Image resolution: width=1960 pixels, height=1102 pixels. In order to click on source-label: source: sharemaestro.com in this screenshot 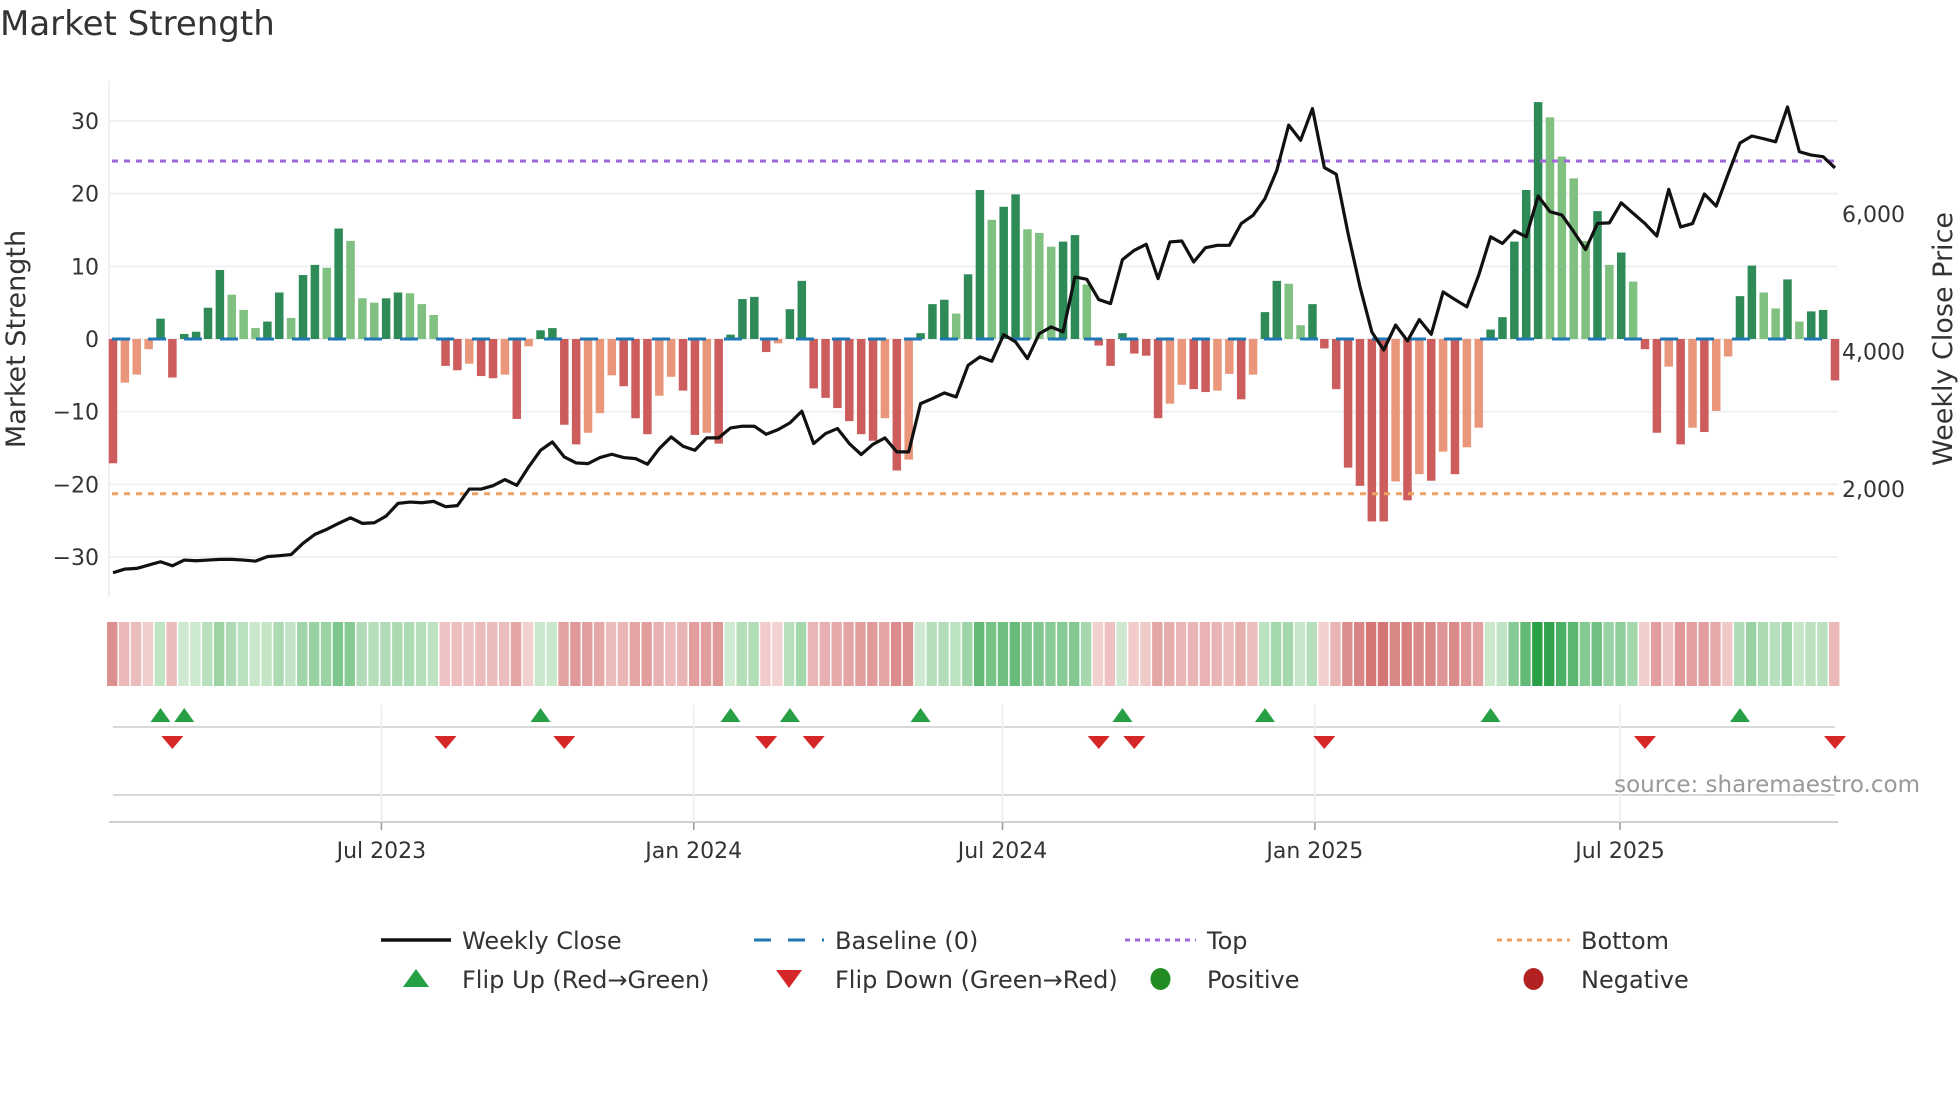, I will do `click(1767, 785)`.